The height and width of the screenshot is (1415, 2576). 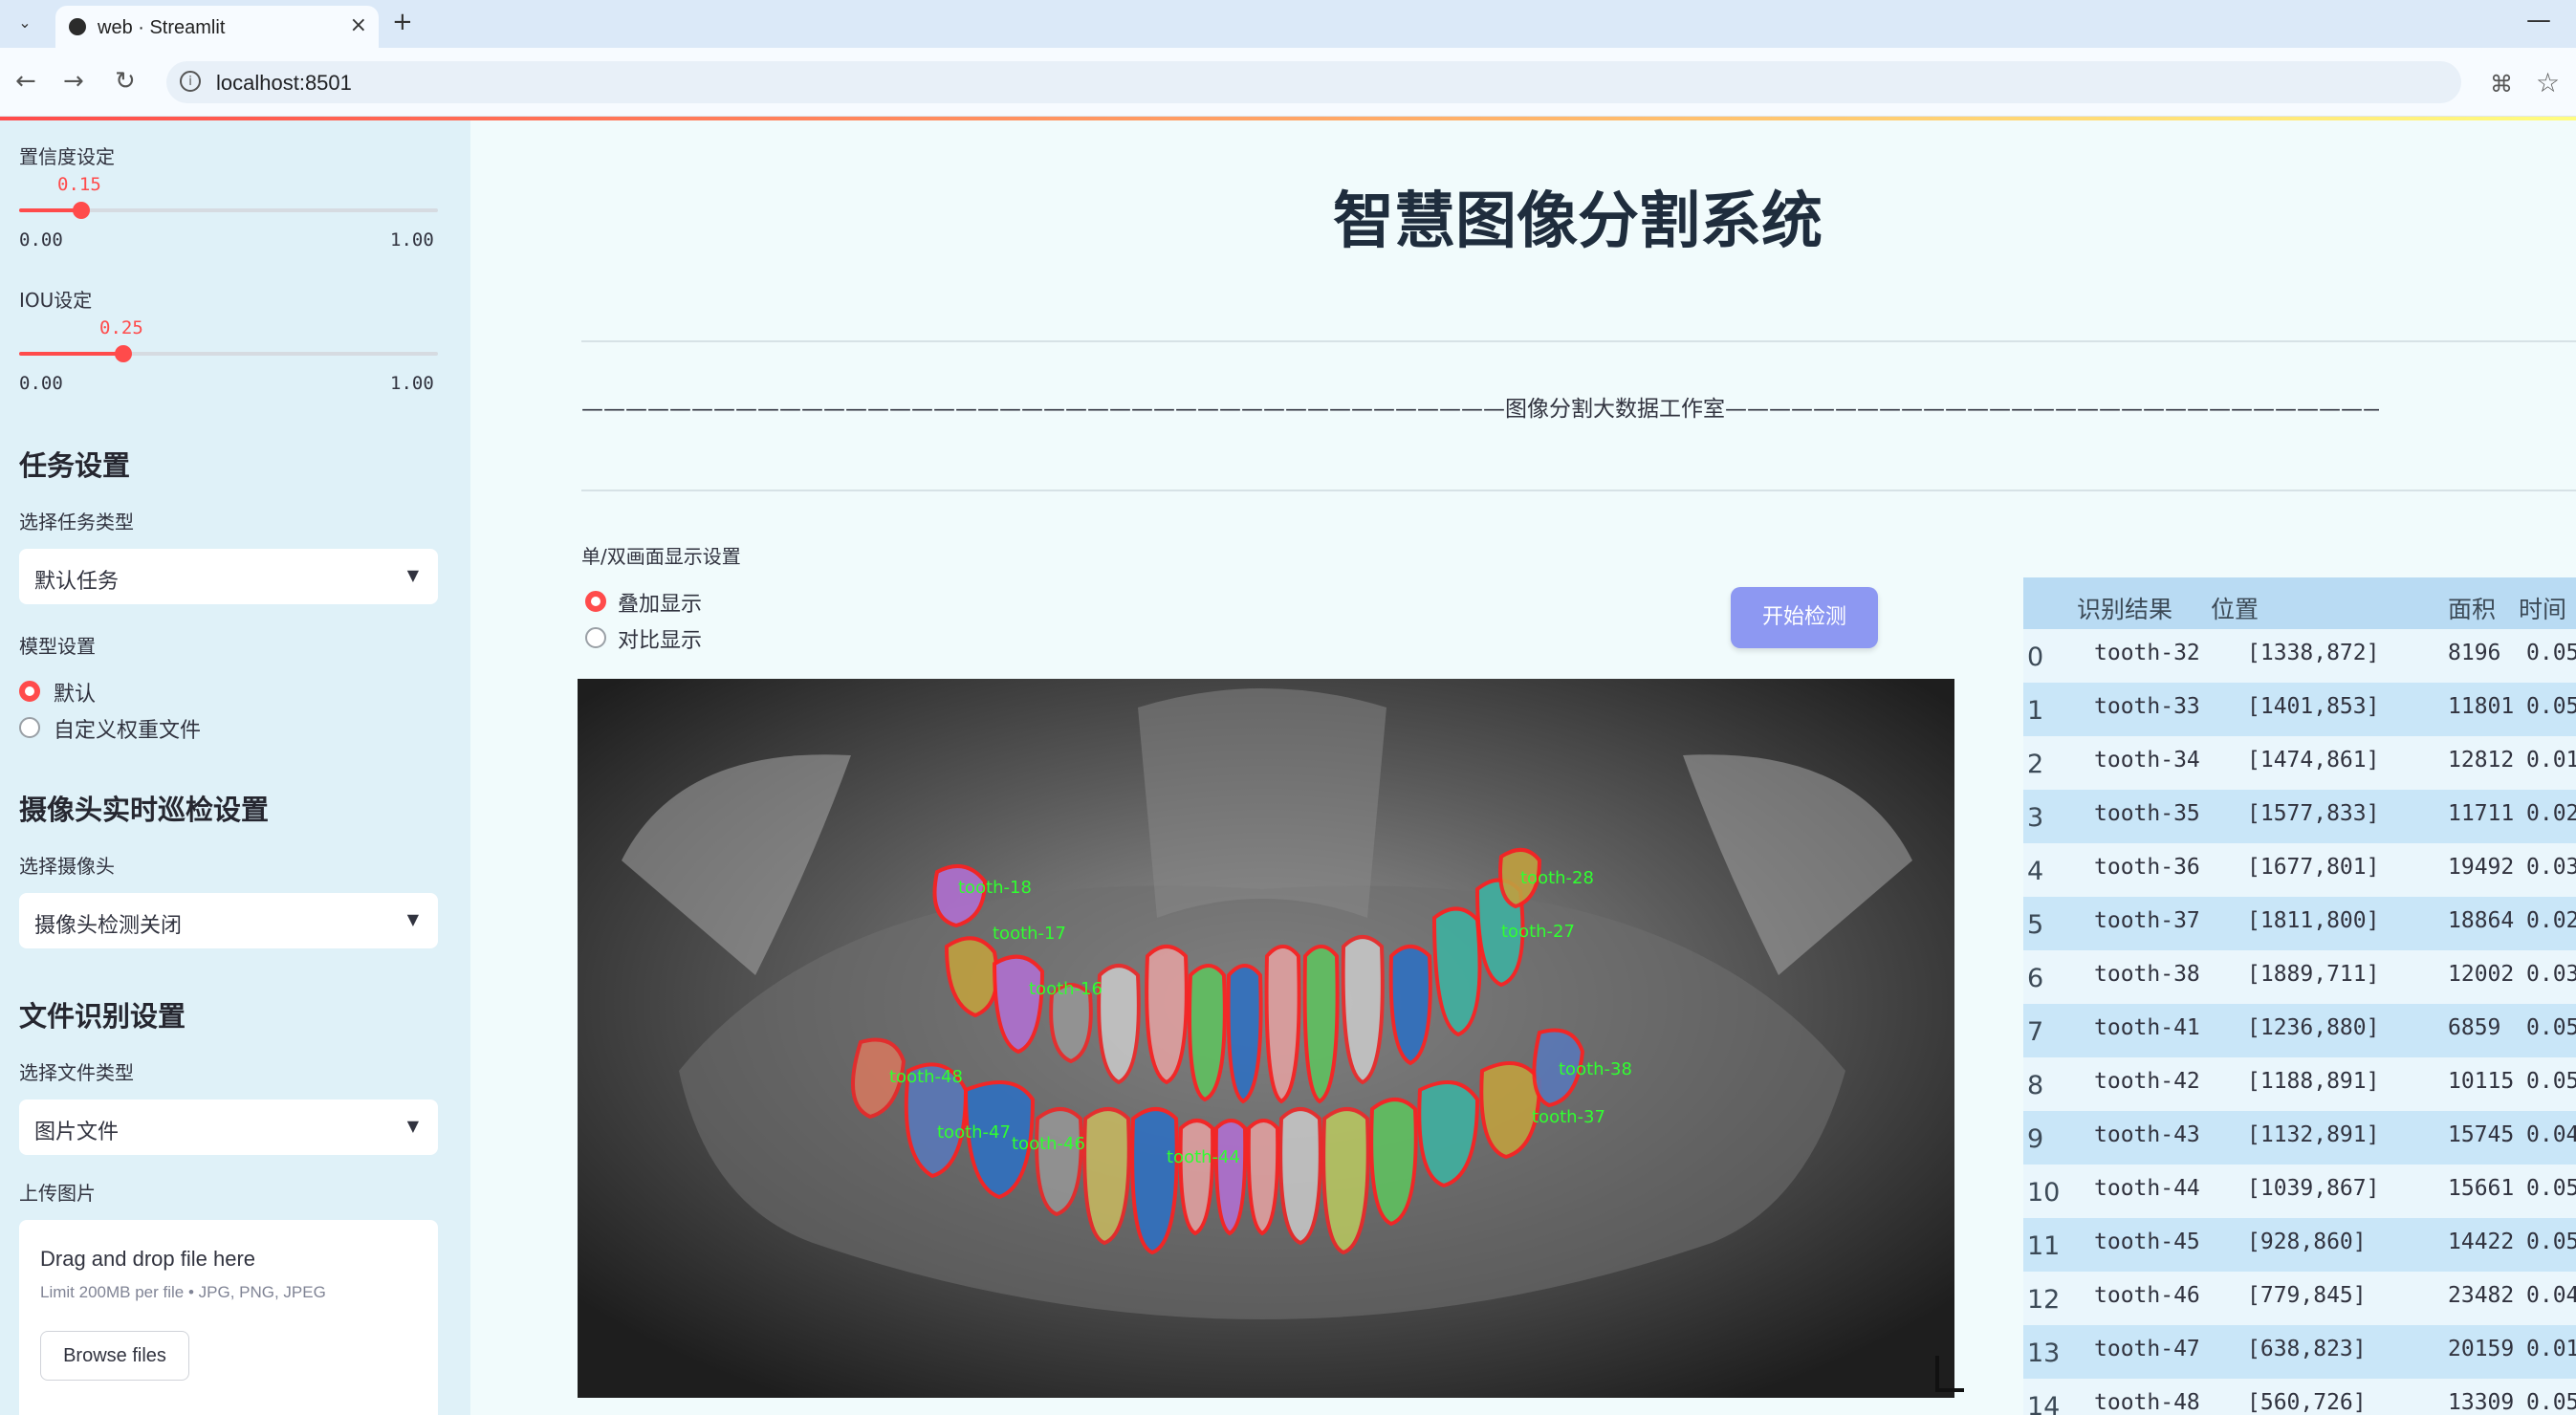 What do you see at coordinates (2147, 1027) in the screenshot?
I see `cell-result: tooth-41` at bounding box center [2147, 1027].